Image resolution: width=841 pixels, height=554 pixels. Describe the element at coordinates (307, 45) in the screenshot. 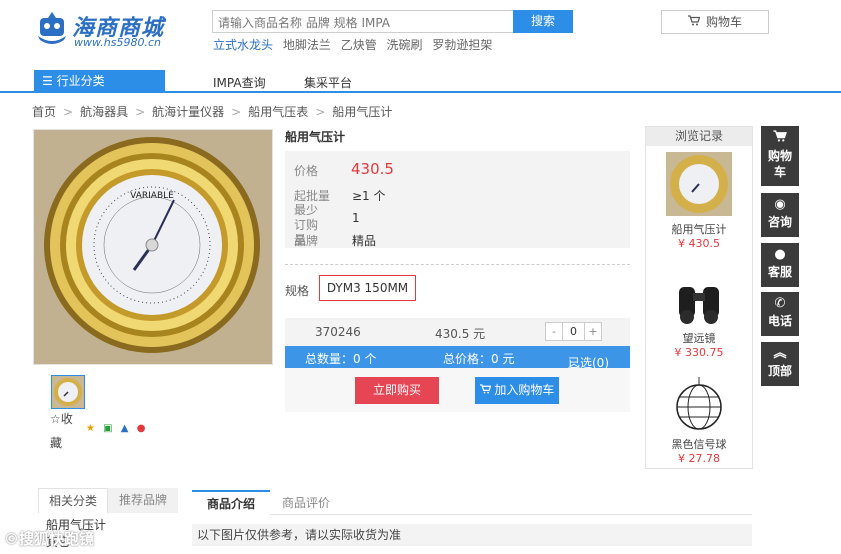

I see `hot-word-link: 地脚法兰` at that location.